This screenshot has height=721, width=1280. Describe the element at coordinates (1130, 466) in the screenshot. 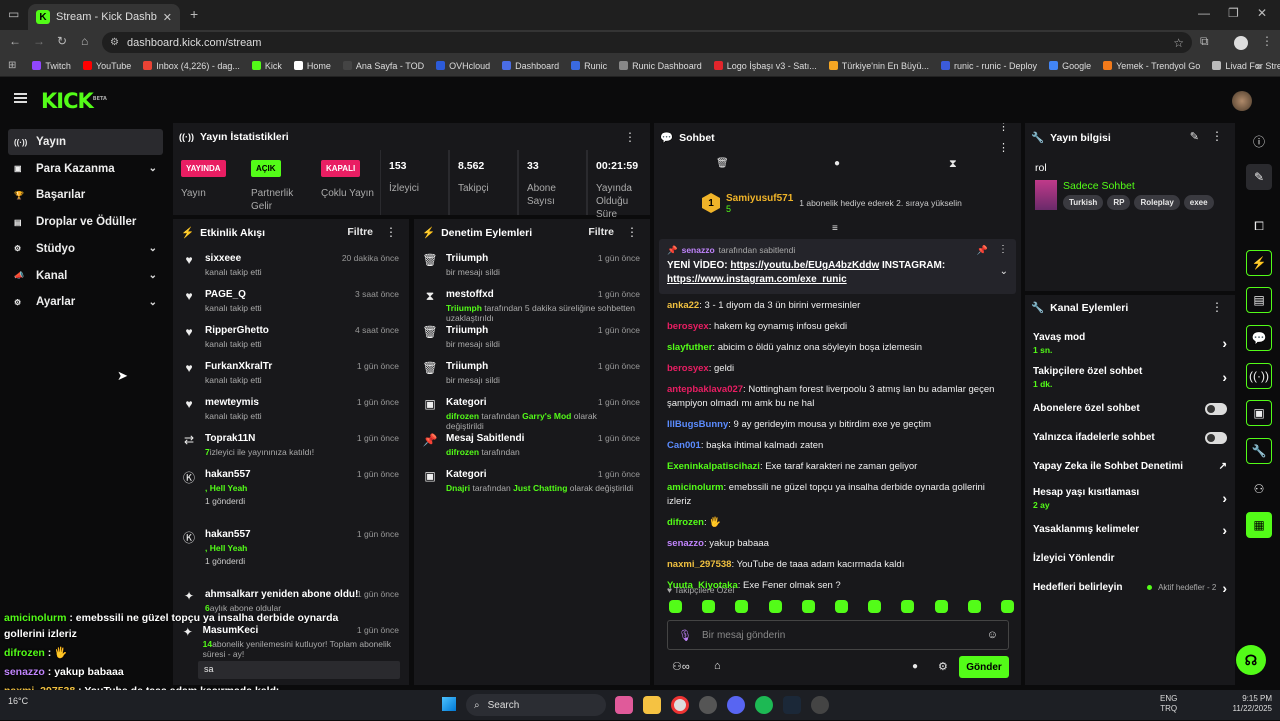

I see `channel-action-item: Yapay Zeka ile Sohbet Denetimi ↗` at that location.